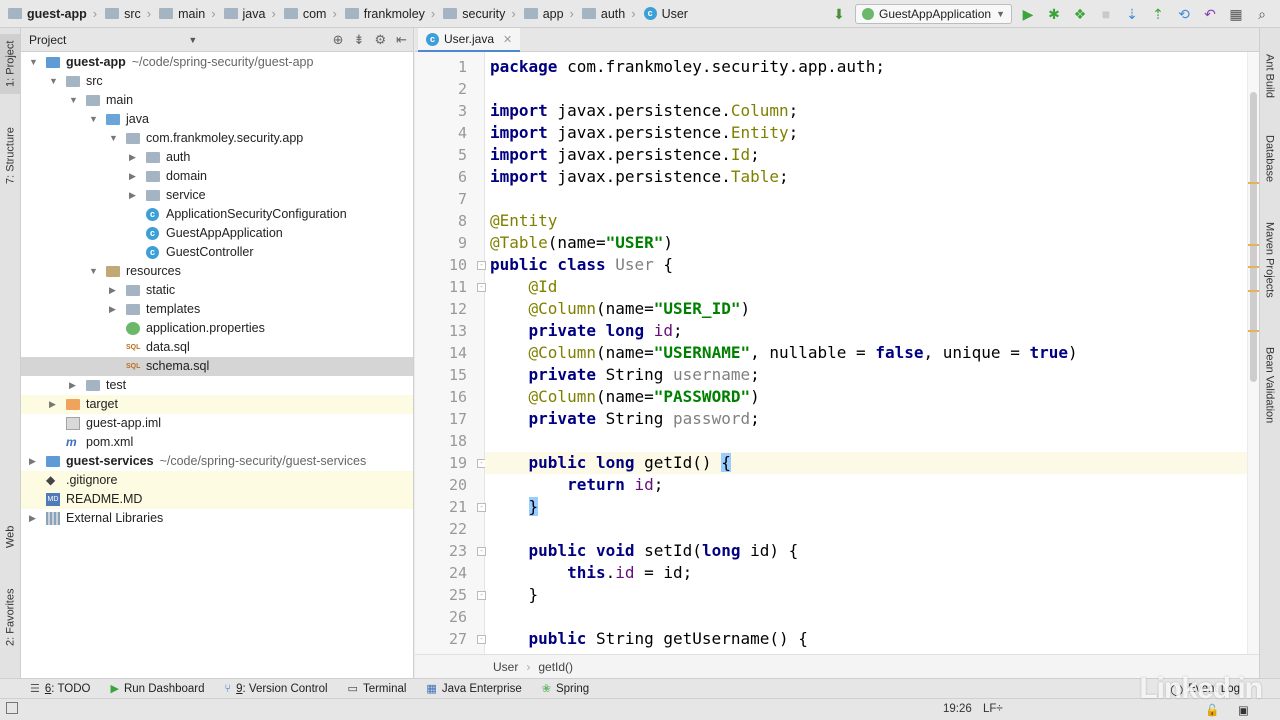  Describe the element at coordinates (441, 617) in the screenshot. I see `line-number: 26` at that location.